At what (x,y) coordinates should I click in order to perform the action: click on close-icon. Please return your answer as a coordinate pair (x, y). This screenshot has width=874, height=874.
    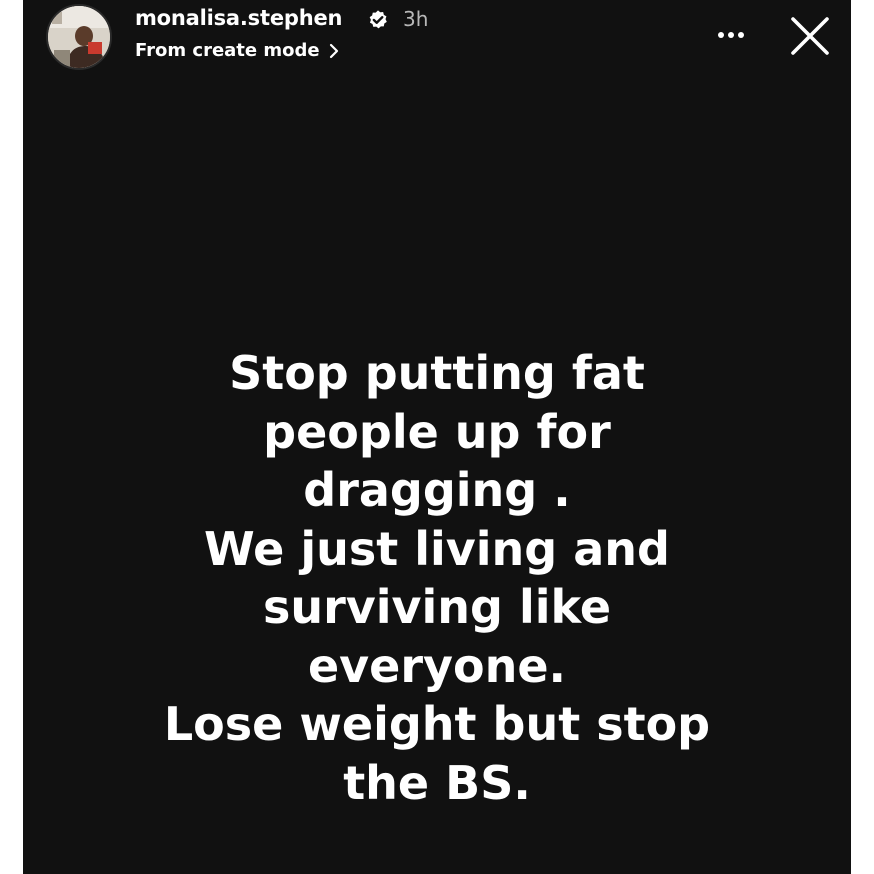
    Looking at the image, I should click on (810, 36).